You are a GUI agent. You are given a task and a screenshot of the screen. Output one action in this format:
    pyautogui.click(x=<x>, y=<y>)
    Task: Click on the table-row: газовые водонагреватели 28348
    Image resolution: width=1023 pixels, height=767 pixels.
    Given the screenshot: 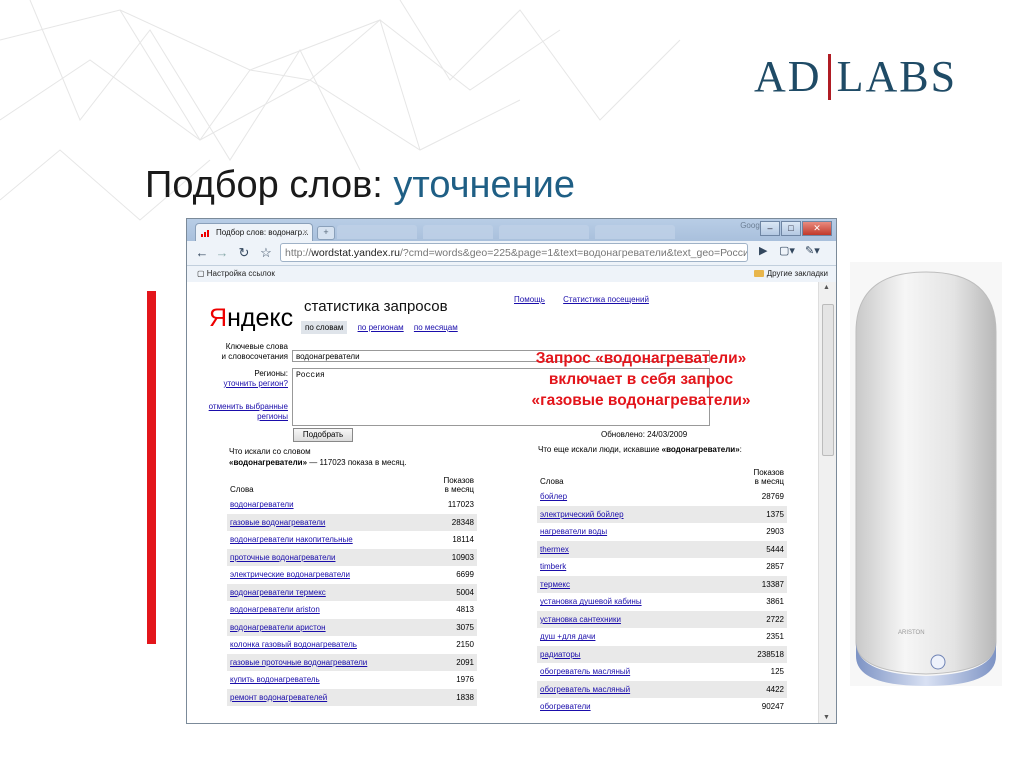 What is the action you would take?
    pyautogui.click(x=352, y=522)
    